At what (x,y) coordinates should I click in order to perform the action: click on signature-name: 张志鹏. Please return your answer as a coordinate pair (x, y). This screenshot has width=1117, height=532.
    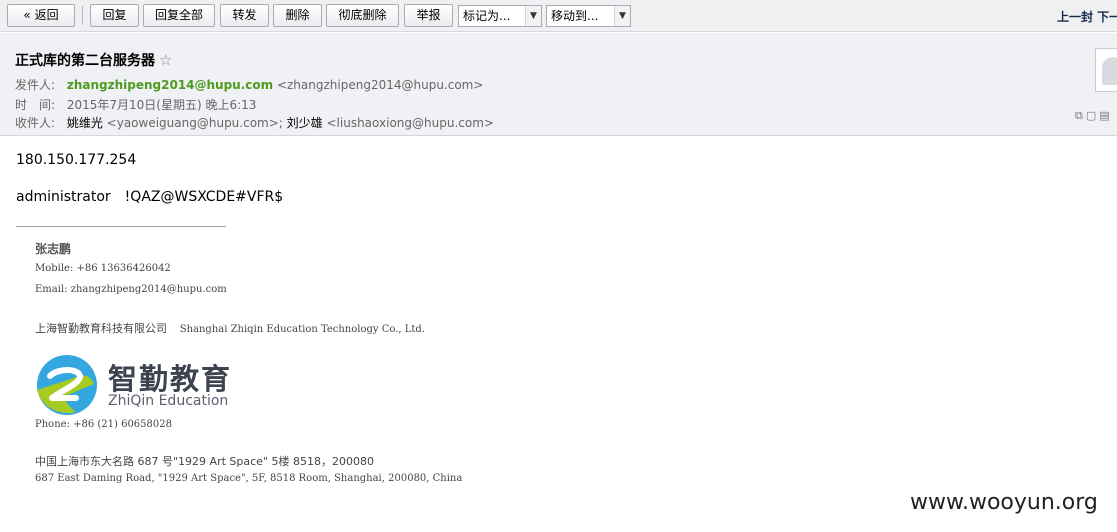
    Looking at the image, I should click on (53, 249).